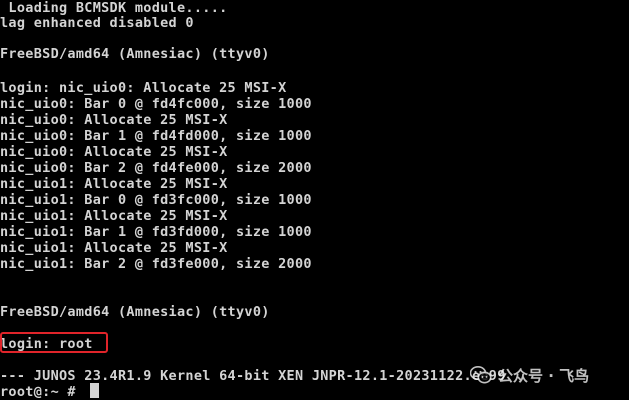  I want to click on wechat-icon, so click(481, 375).